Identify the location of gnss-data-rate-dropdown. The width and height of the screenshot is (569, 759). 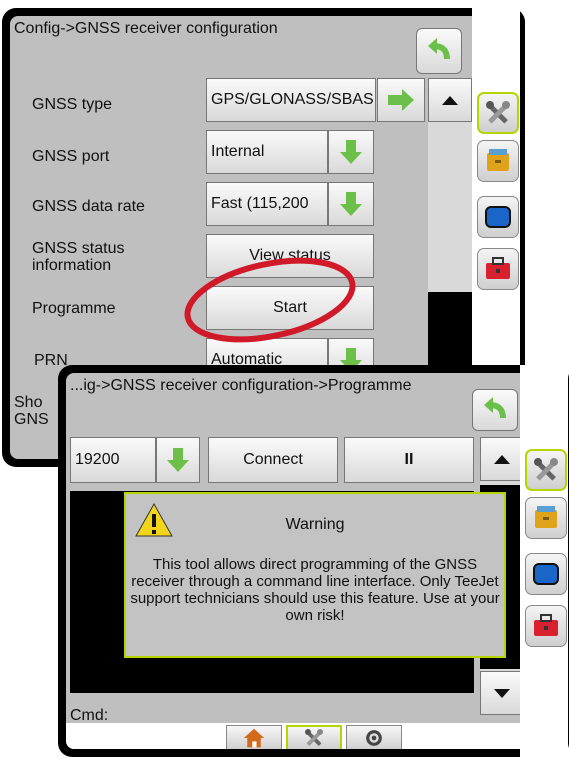
(351, 204).